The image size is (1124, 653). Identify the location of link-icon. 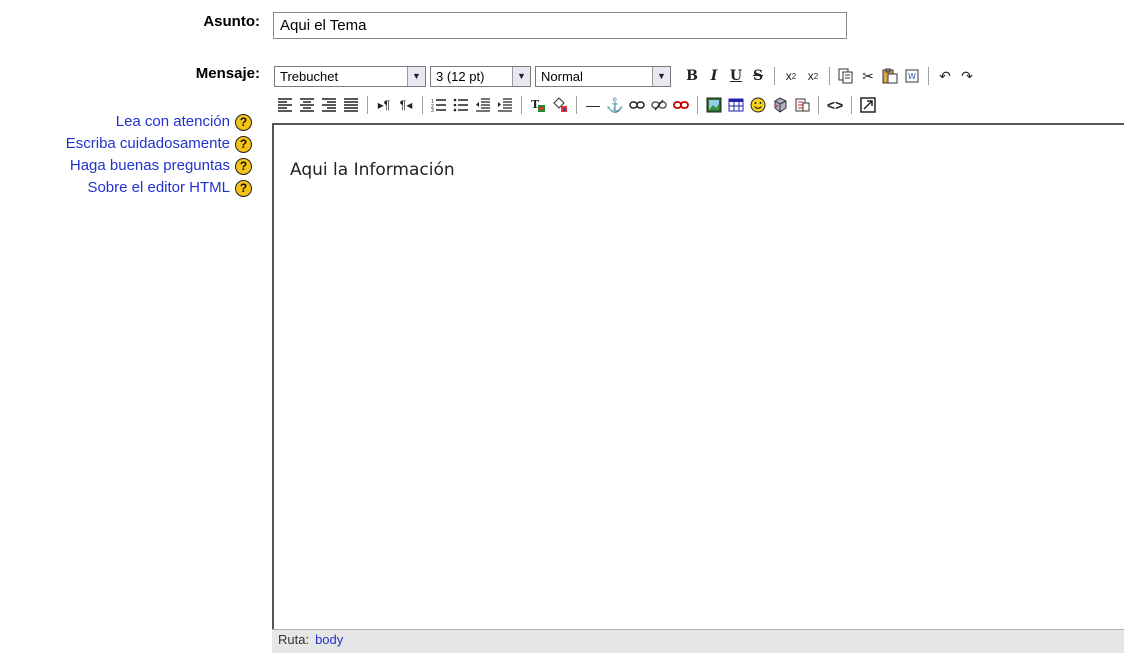
(637, 105).